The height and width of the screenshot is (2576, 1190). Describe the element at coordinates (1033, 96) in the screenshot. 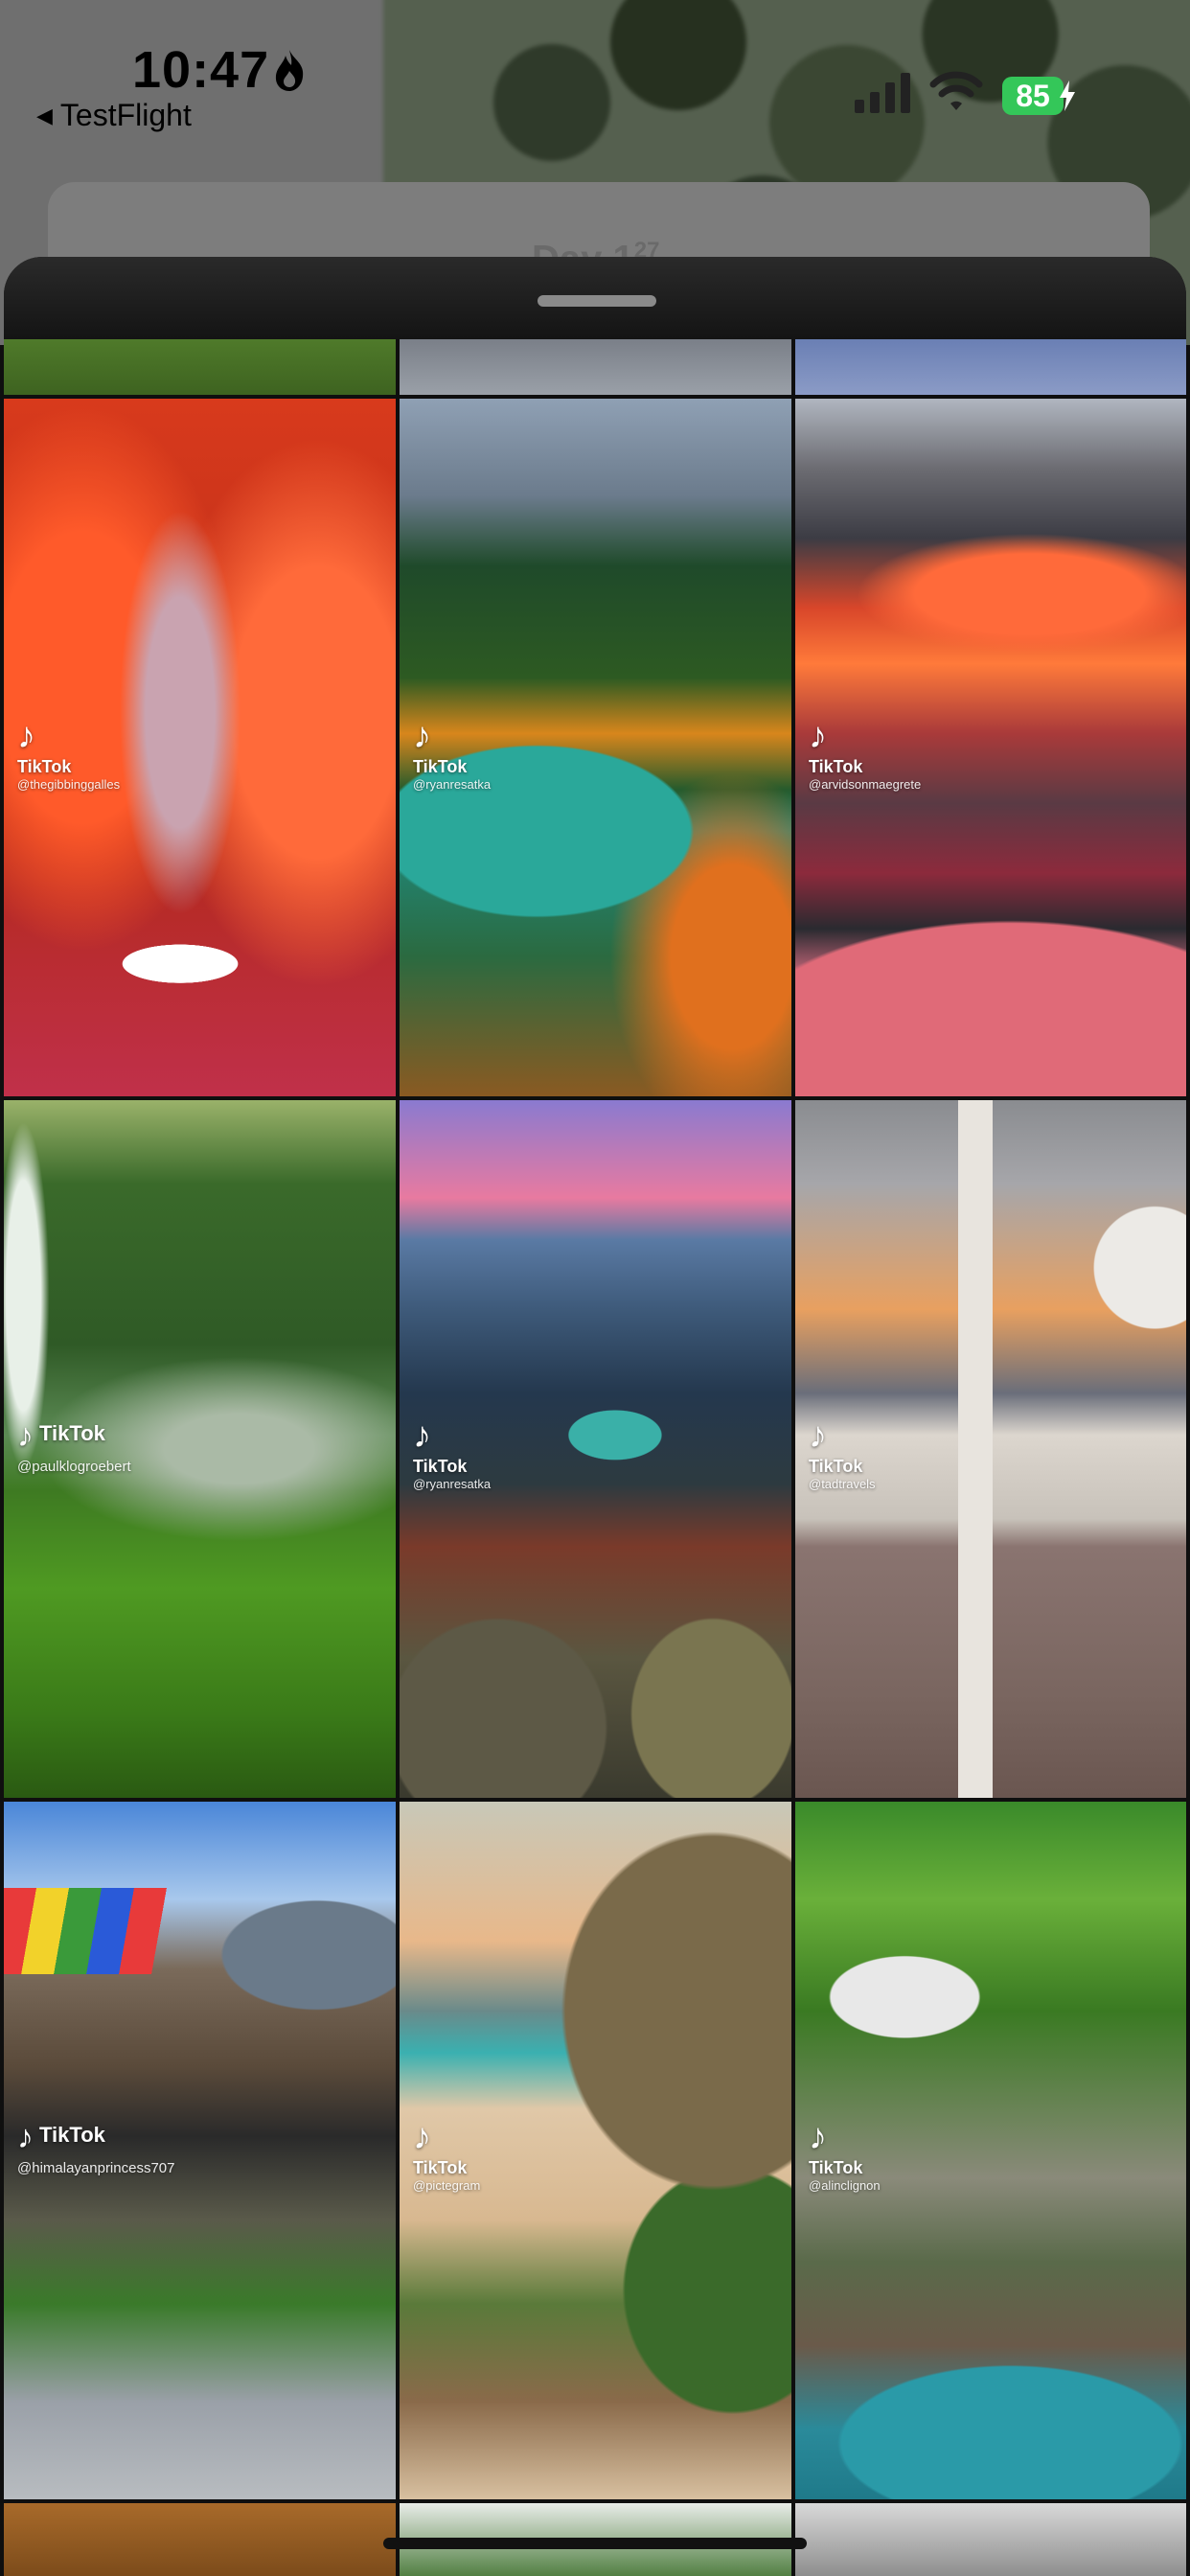

I see `battery-indicator: 85` at that location.